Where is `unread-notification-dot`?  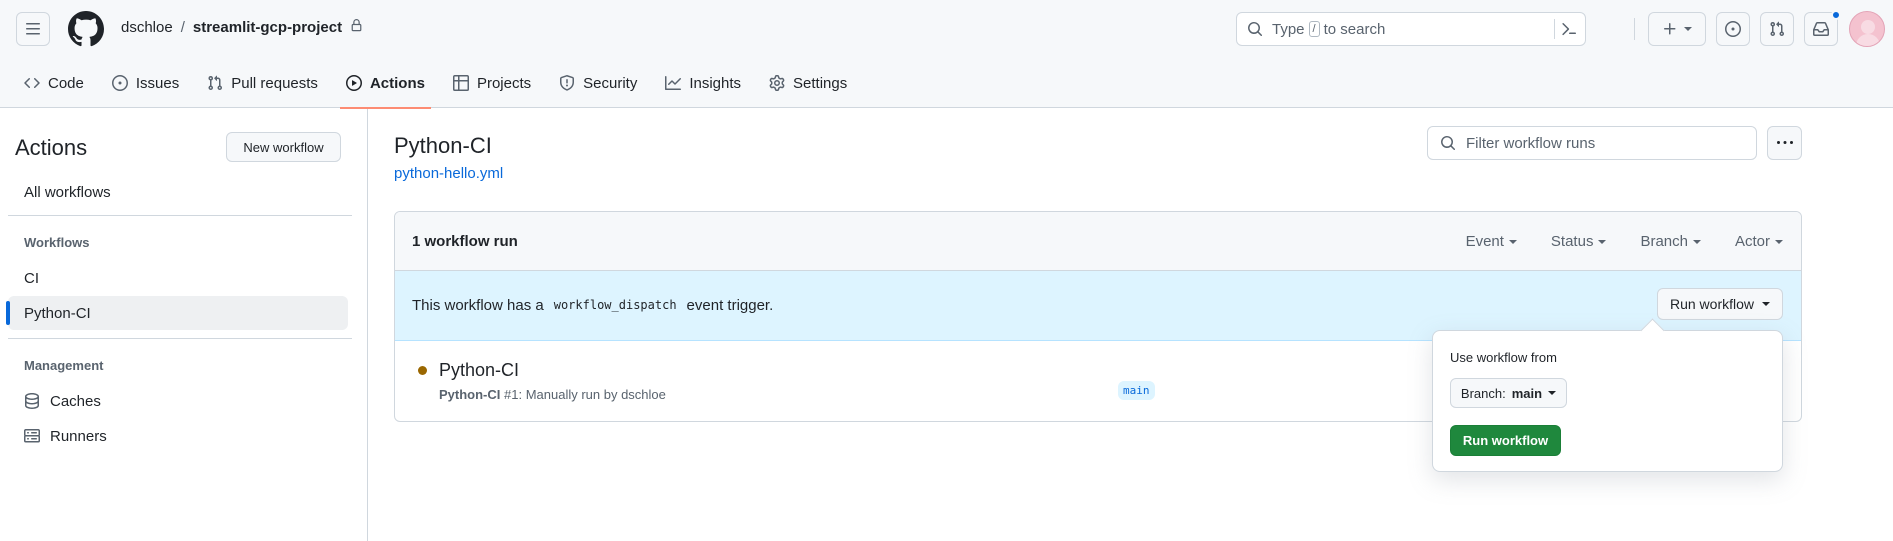
unread-notification-dot is located at coordinates (1836, 15).